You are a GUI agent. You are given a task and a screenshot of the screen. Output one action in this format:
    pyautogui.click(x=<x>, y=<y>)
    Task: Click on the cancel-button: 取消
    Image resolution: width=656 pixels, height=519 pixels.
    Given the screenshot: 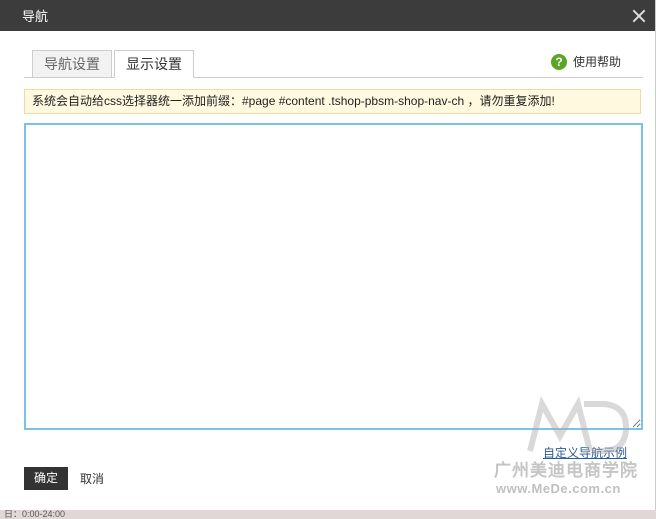 What is the action you would take?
    pyautogui.click(x=92, y=478)
    